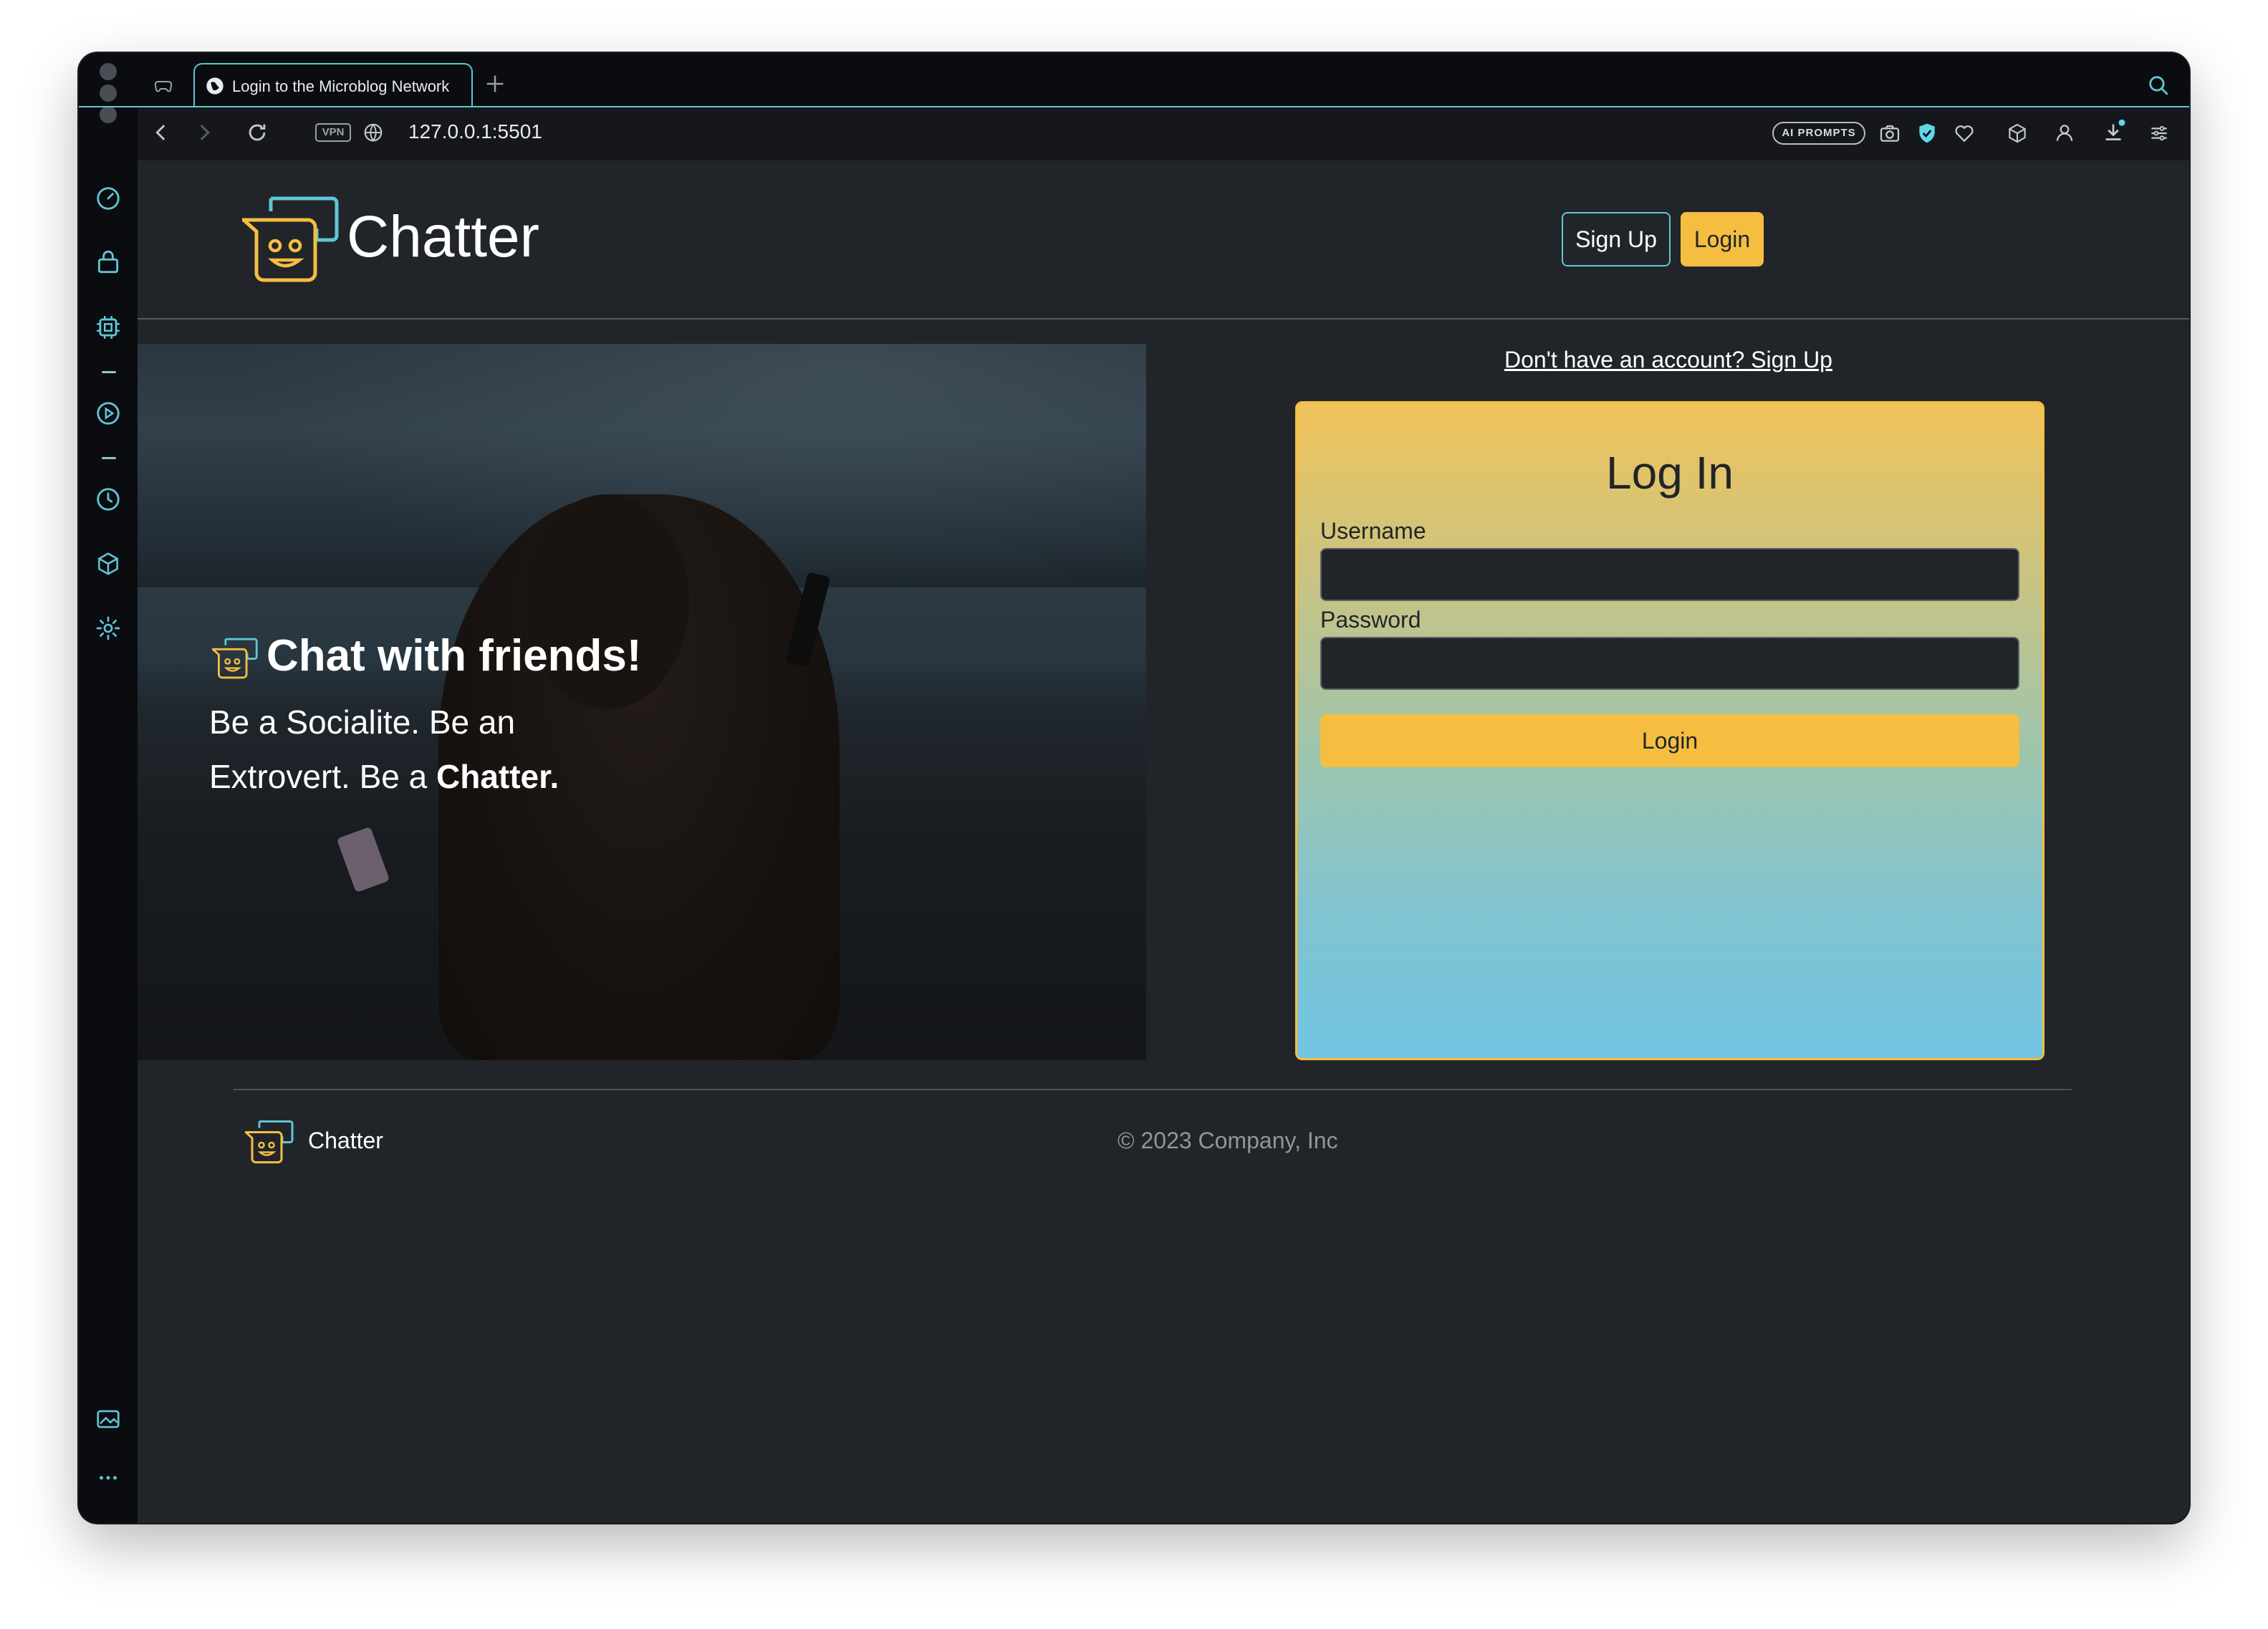 The height and width of the screenshot is (1629, 2268). What do you see at coordinates (497, 776) in the screenshot?
I see `hero-subtitle-emphasis: Chatter.` at bounding box center [497, 776].